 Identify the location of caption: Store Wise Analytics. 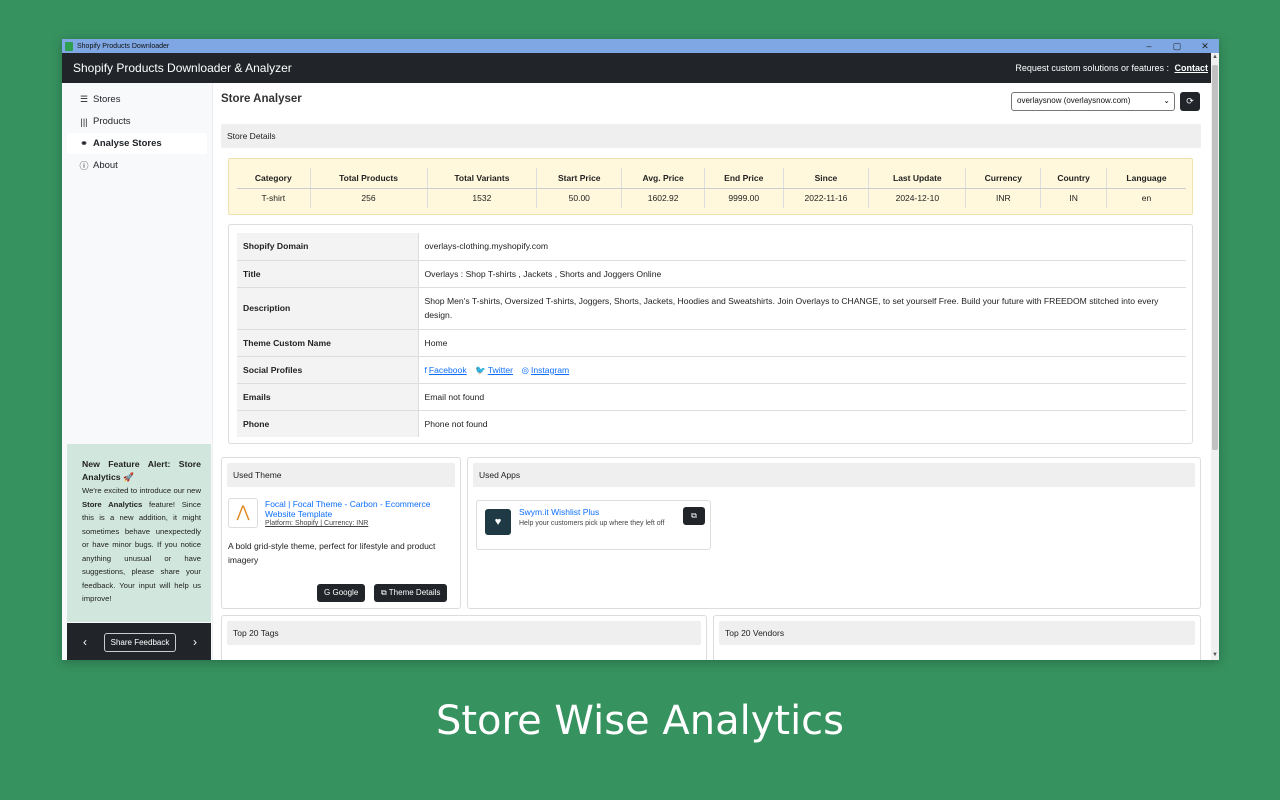
(640, 721).